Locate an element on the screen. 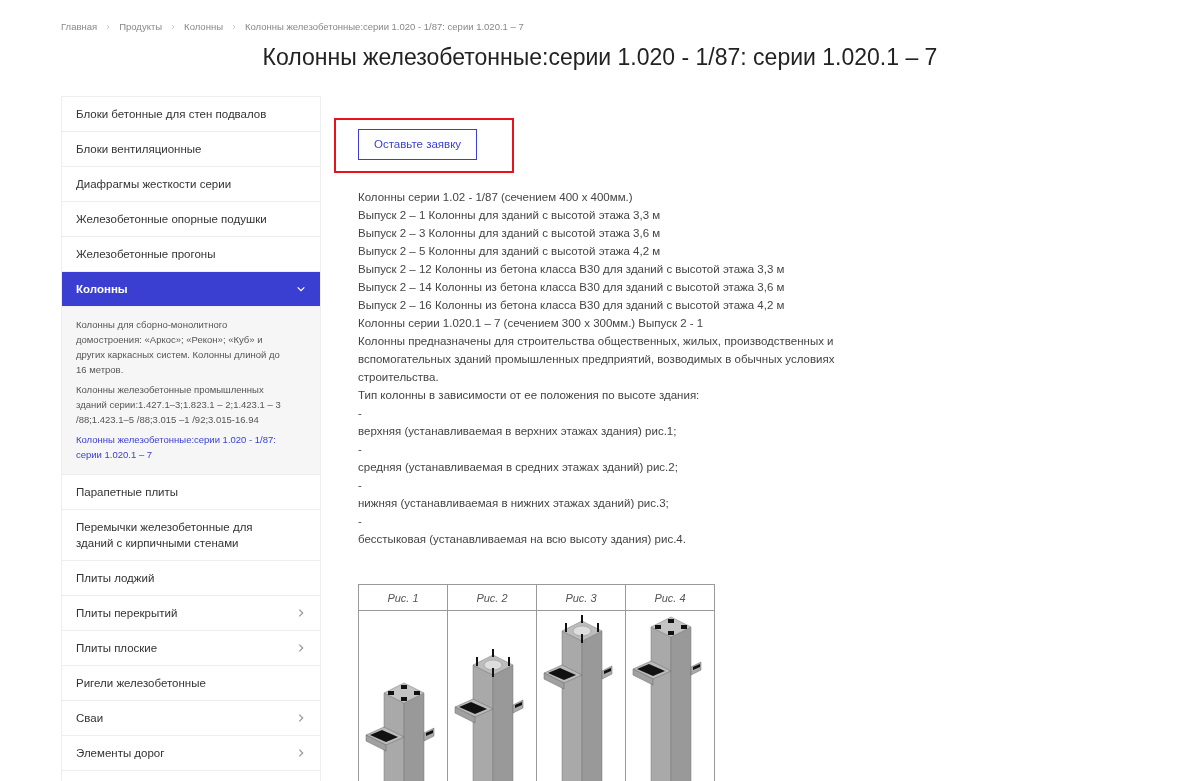 This screenshot has width=1200, height=781. submenu-link: Колонны железобетонные промышленных зданий серии:1.427.1–3;1.823.1 – 2;1.423.1 – 3 /88;1.423.1–5 /88;3.015 –1 /92;3.015-16.94 is located at coordinates (181, 405).